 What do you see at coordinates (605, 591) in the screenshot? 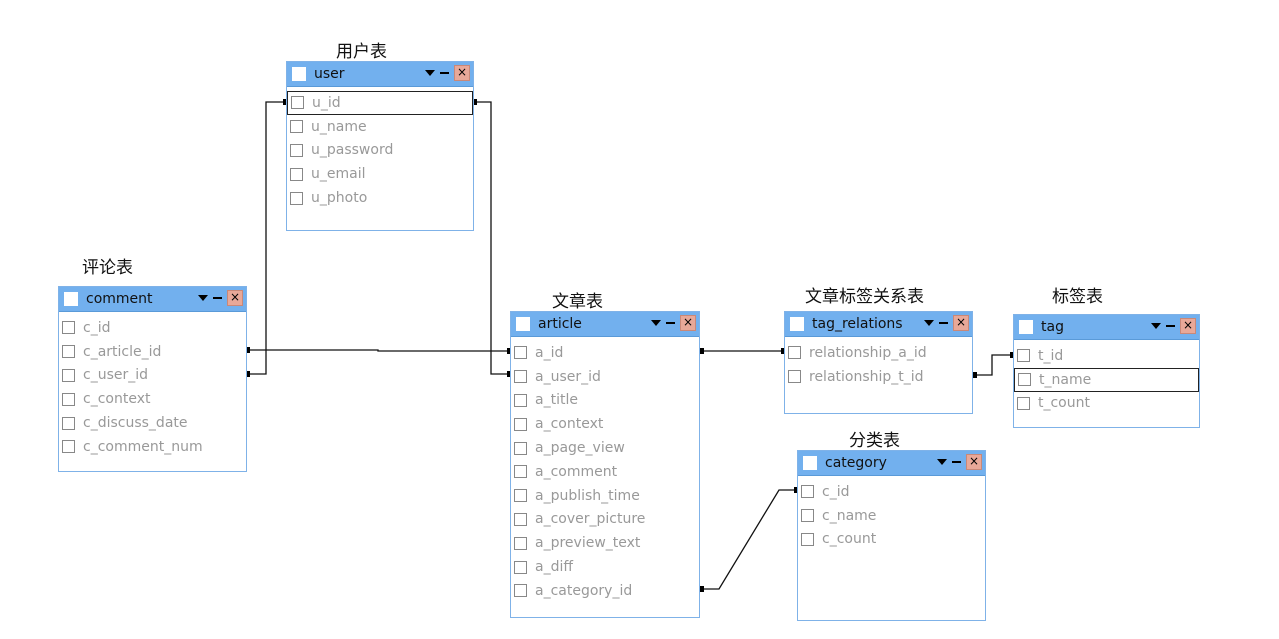
I see `field-row: a_category_id` at bounding box center [605, 591].